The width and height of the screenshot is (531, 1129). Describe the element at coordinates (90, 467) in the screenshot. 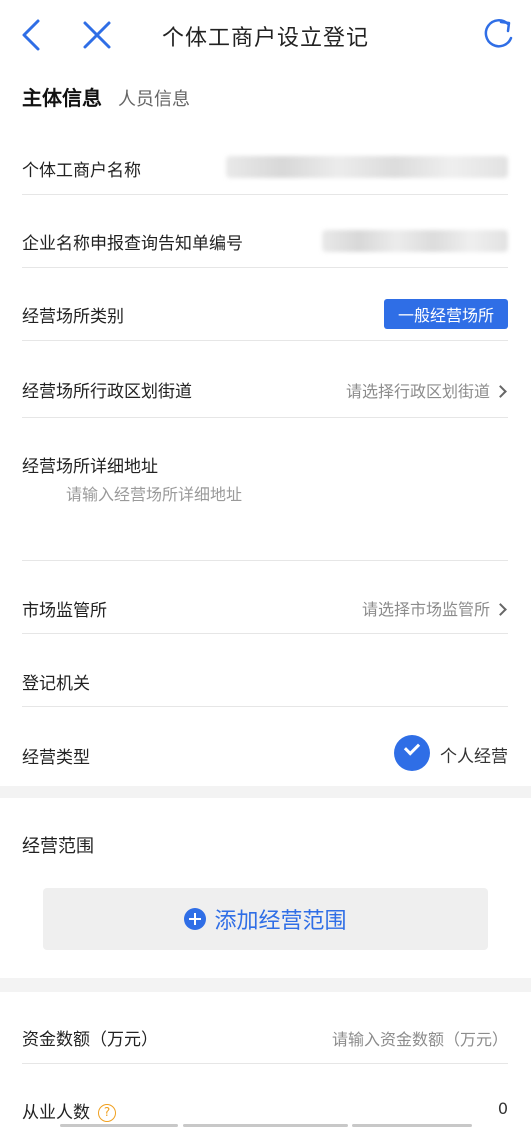

I see `address-label: 经营场所详细地址` at that location.